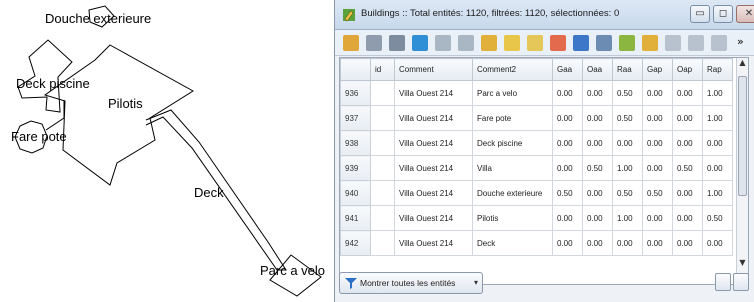  What do you see at coordinates (717, 218) in the screenshot?
I see `cell-rap: 0.50` at bounding box center [717, 218].